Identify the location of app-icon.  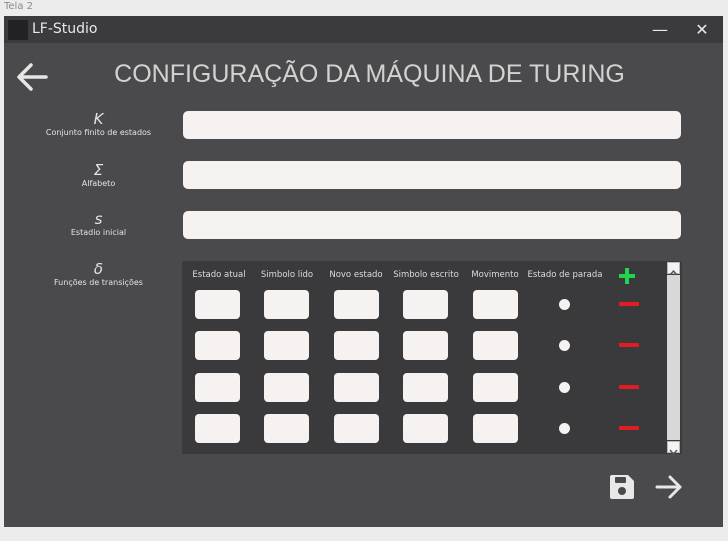
(18, 30).